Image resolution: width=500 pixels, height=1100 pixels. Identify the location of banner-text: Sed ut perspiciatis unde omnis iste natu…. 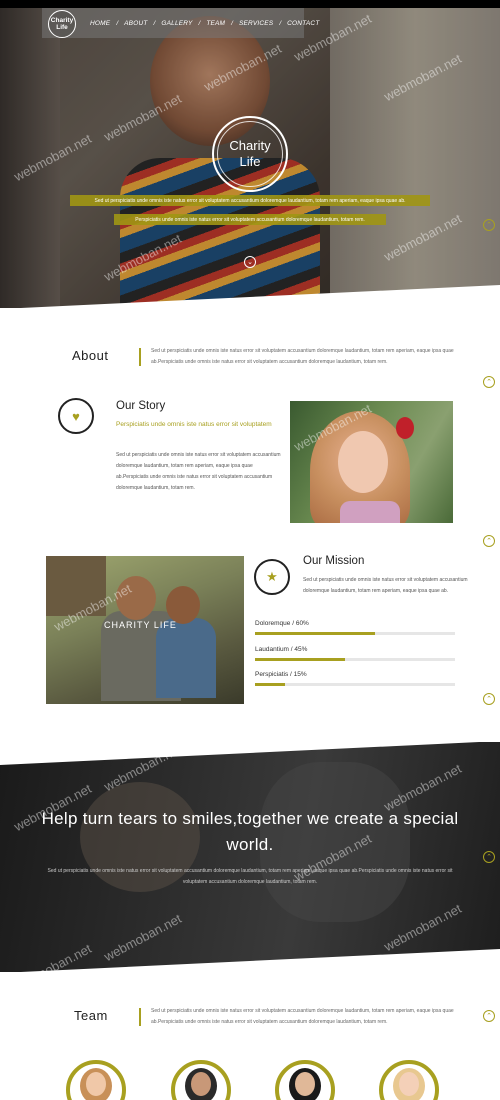
(250, 876).